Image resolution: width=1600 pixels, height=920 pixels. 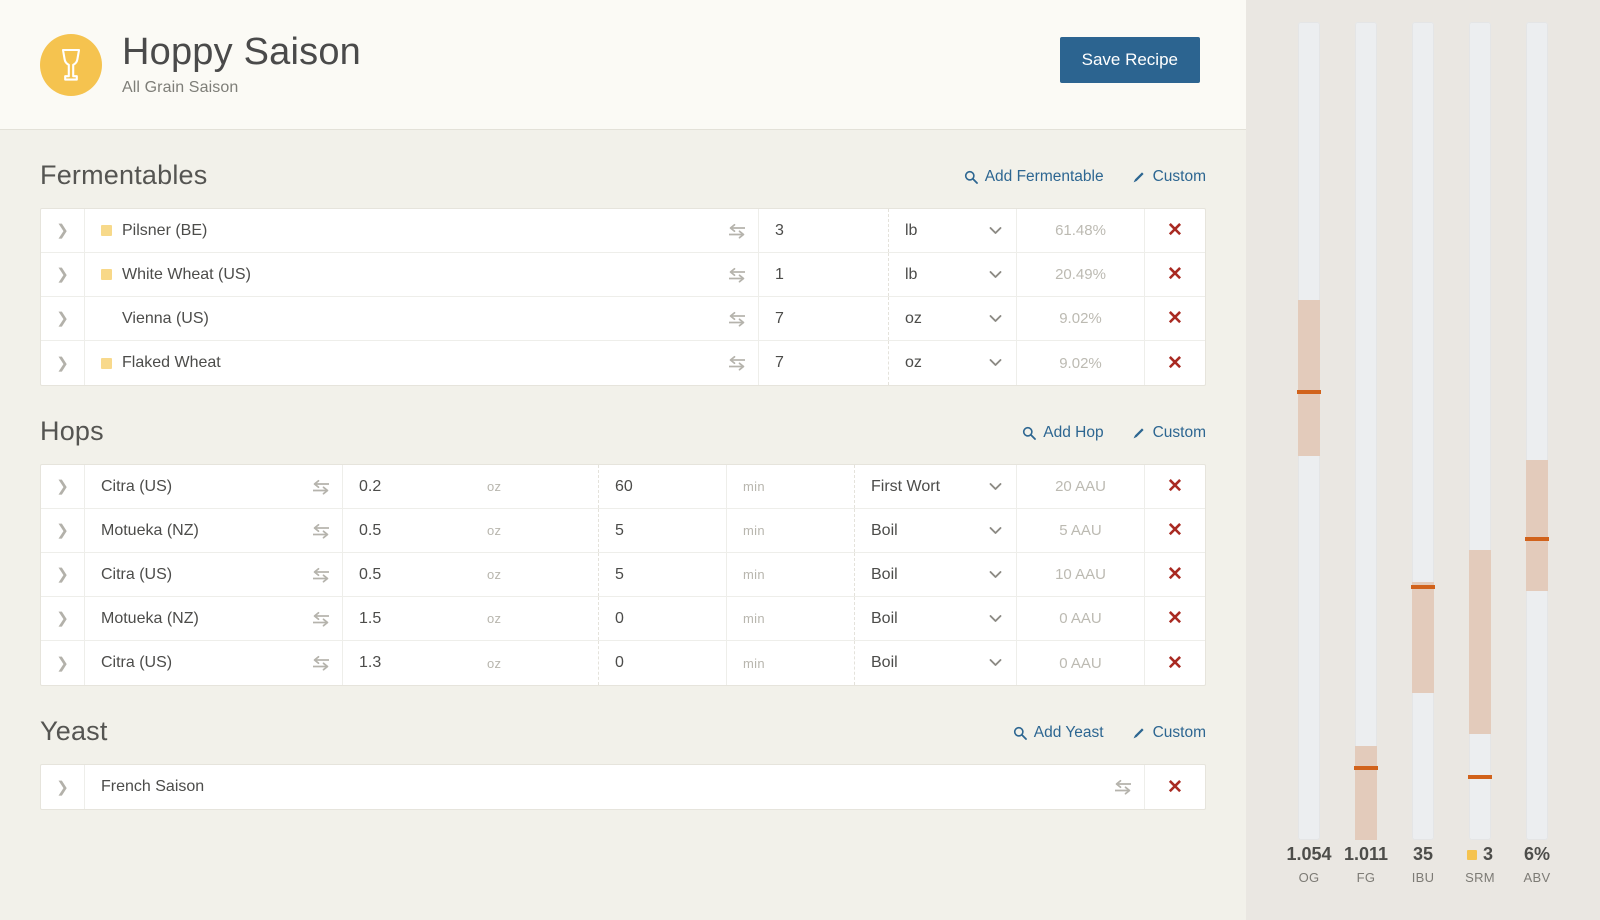 I want to click on fermentable-amount-input: 1, so click(x=824, y=274).